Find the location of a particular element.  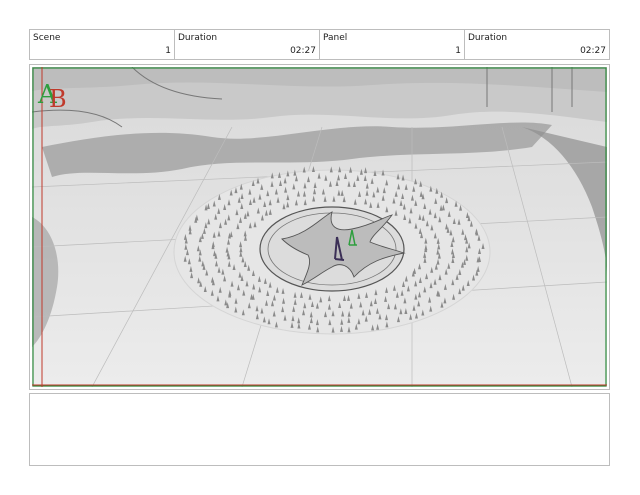

scene-value: 1 is located at coordinates (168, 51).